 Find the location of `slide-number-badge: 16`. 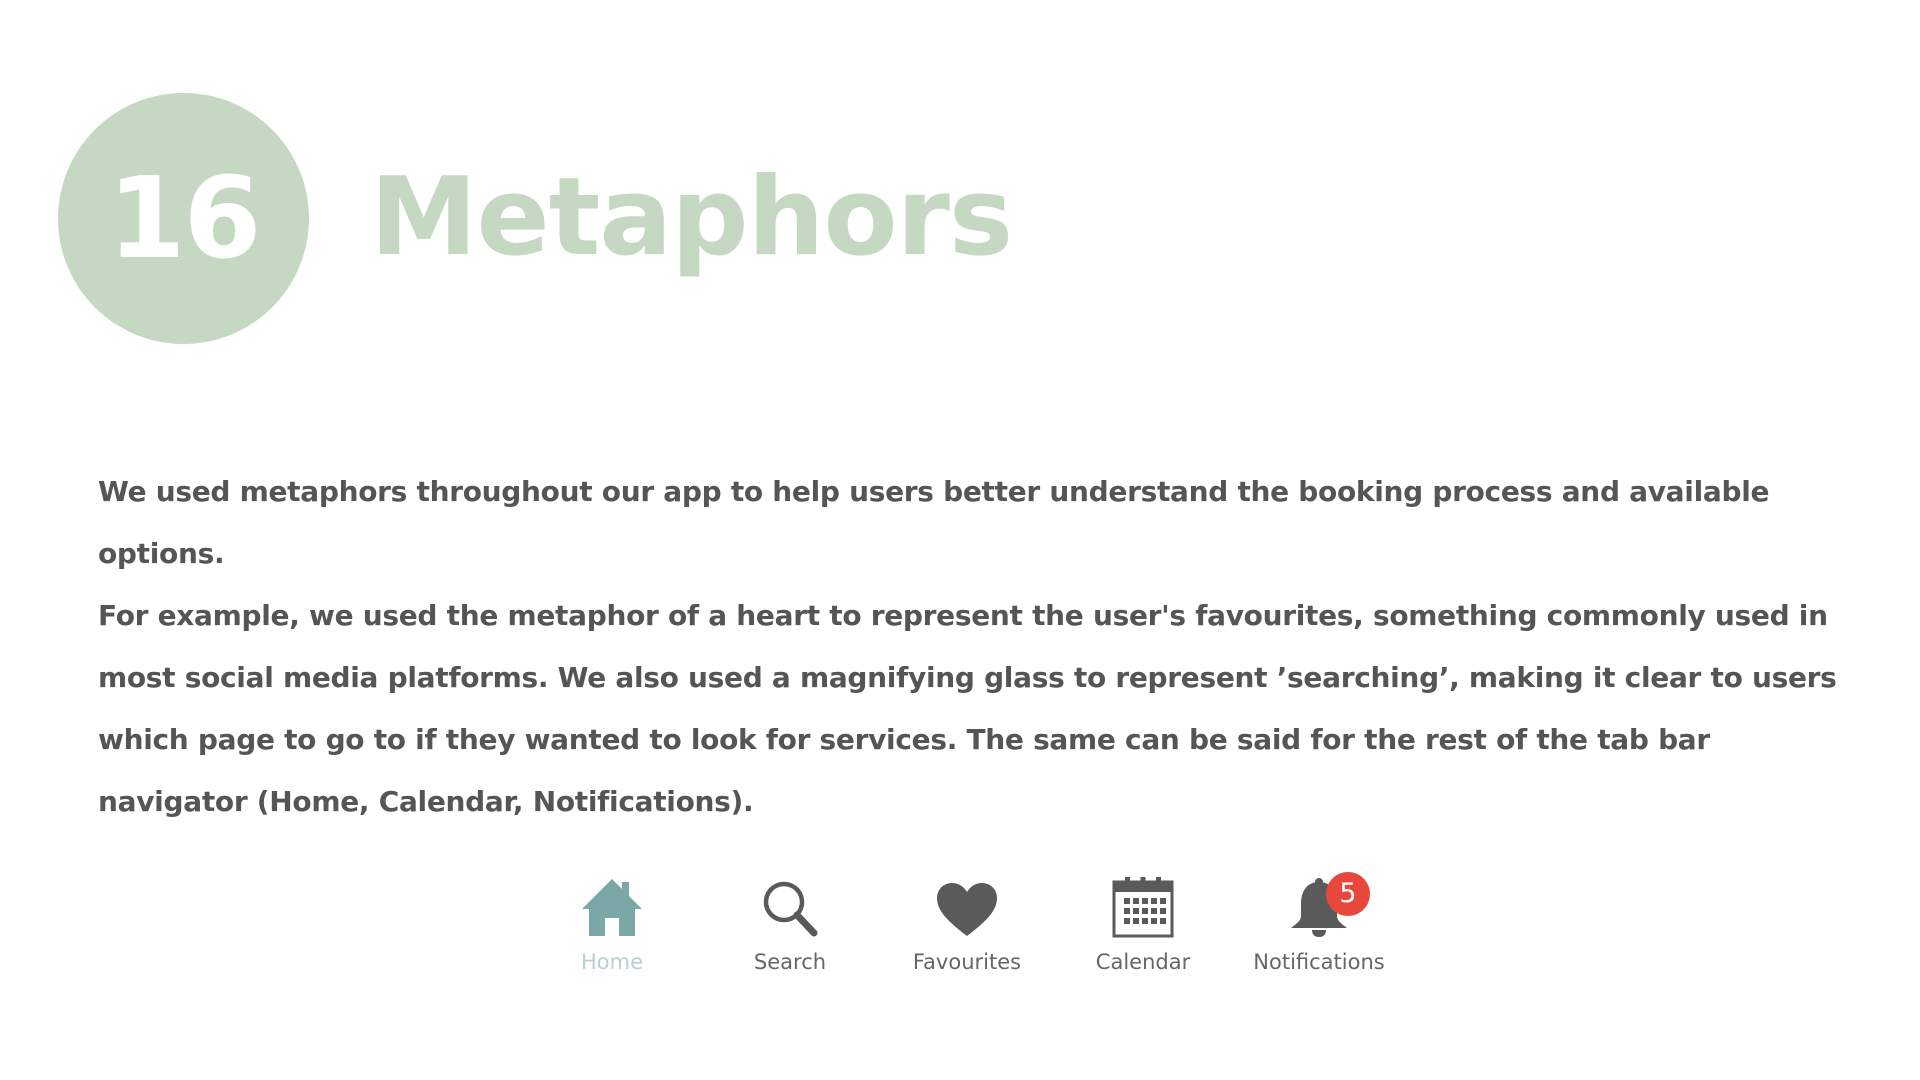

slide-number-badge: 16 is located at coordinates (183, 218).